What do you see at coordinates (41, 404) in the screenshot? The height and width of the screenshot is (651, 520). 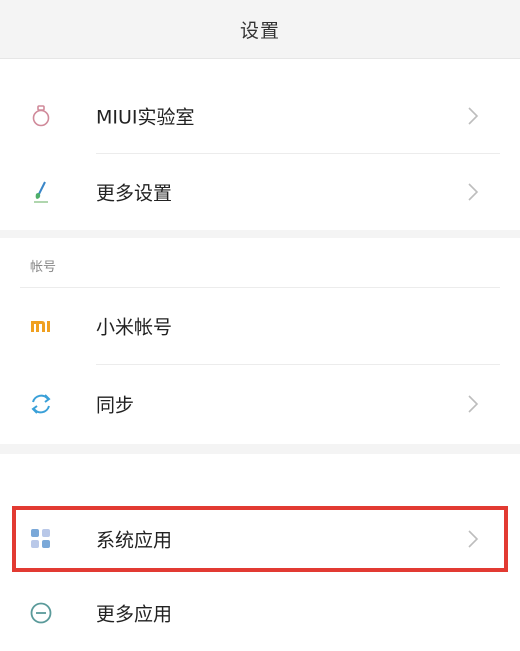 I see `sync-icon` at bounding box center [41, 404].